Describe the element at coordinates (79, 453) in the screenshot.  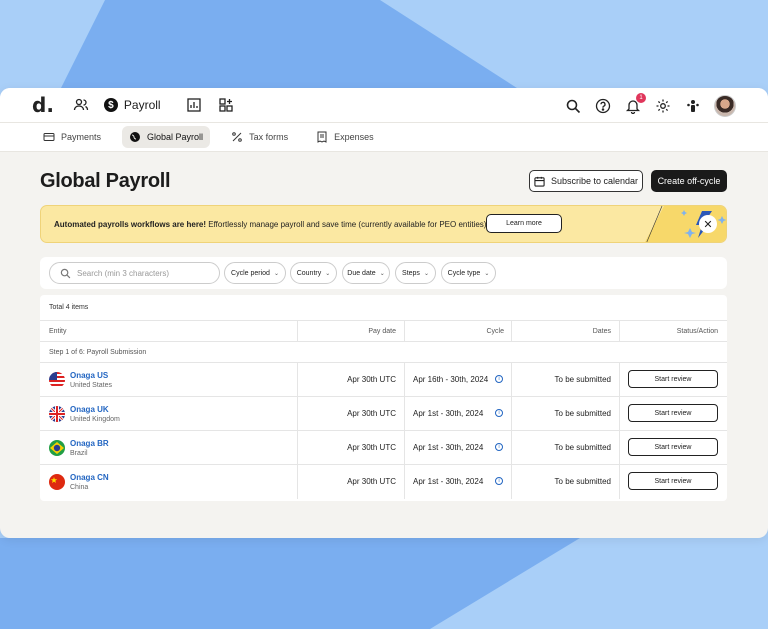
I see `entity-country: Brazil` at that location.